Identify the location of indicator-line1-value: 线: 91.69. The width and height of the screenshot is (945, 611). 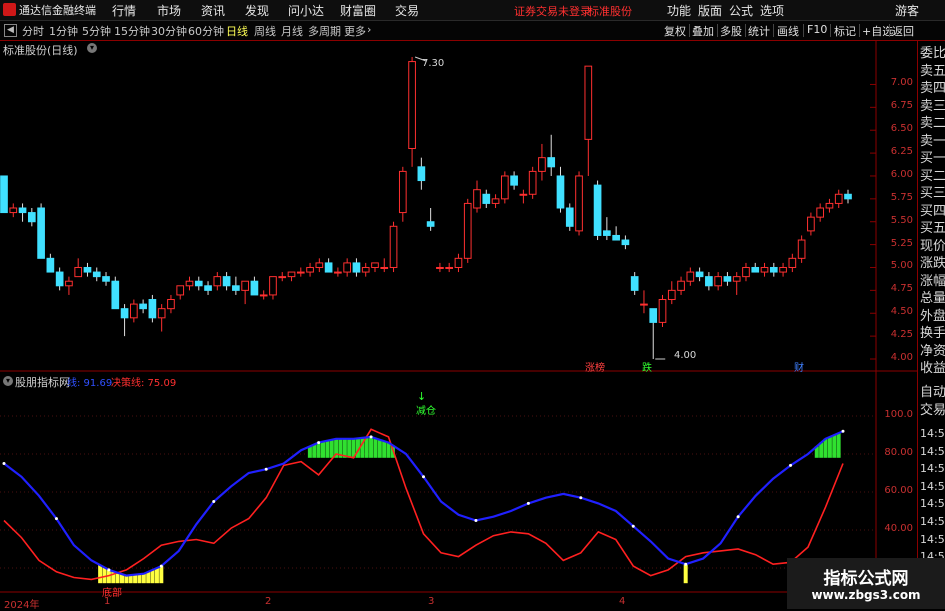
(90, 383).